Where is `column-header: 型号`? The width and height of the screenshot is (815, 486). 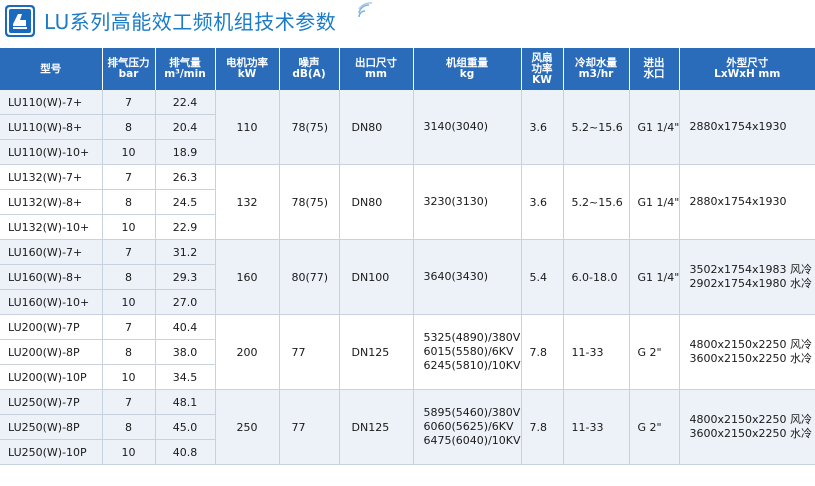
column-header: 型号 is located at coordinates (51, 69).